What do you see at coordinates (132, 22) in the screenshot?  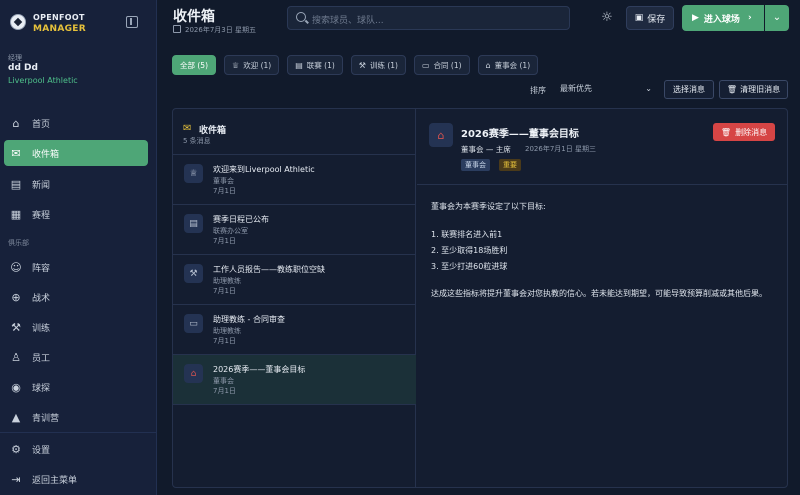 I see `collapse-sidebar-icon` at bounding box center [132, 22].